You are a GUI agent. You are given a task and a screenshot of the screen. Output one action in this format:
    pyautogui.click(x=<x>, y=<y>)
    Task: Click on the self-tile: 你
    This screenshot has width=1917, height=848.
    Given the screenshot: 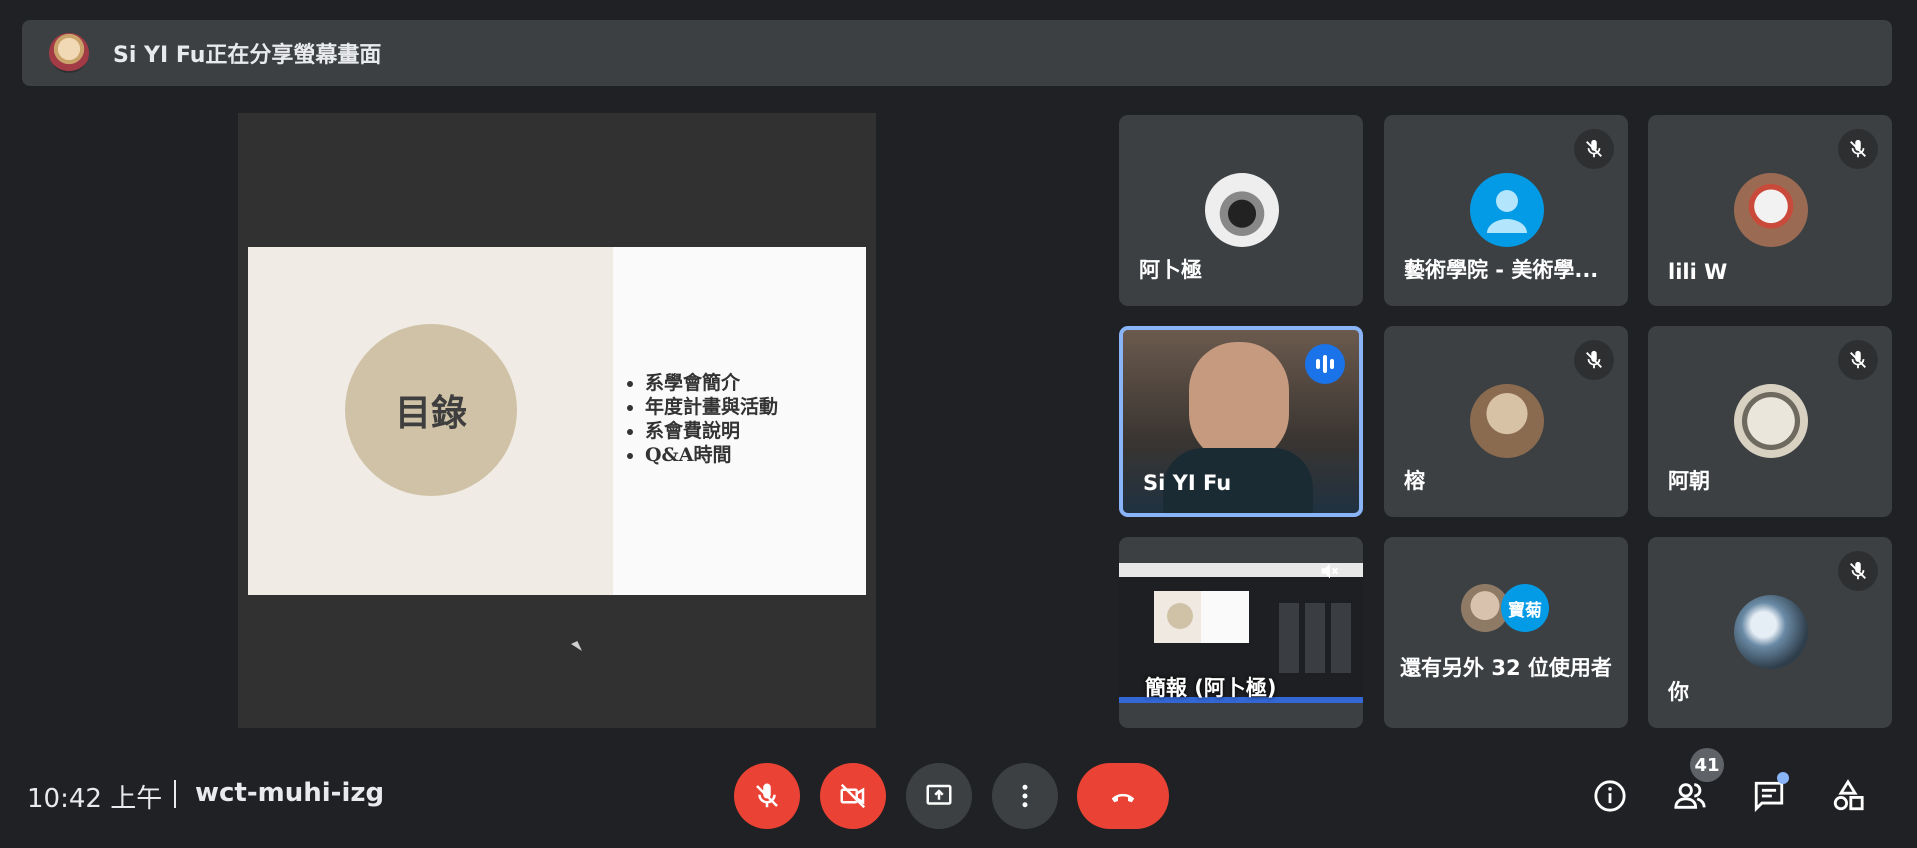 What is the action you would take?
    pyautogui.click(x=1770, y=632)
    